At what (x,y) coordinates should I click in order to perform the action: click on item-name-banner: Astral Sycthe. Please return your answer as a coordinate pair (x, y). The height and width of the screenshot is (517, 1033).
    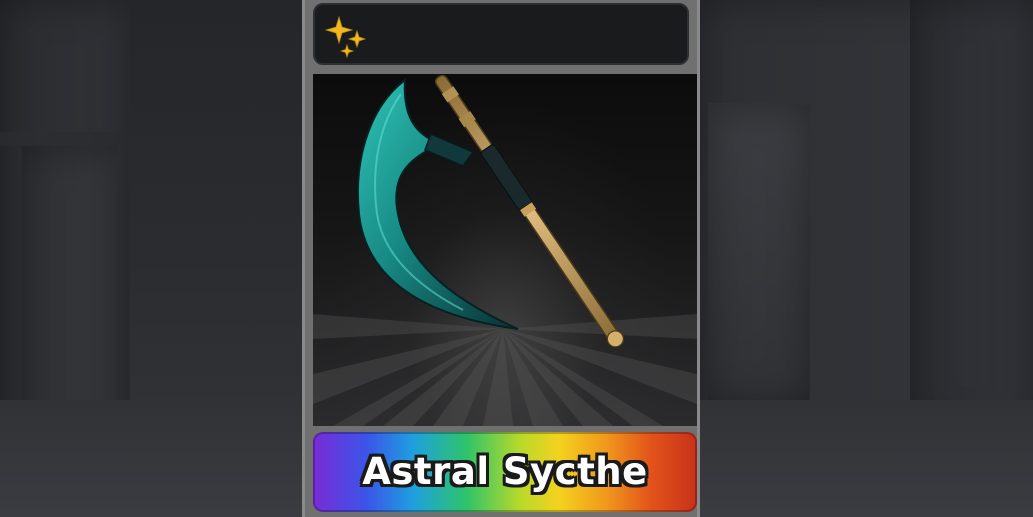
    Looking at the image, I should click on (505, 472).